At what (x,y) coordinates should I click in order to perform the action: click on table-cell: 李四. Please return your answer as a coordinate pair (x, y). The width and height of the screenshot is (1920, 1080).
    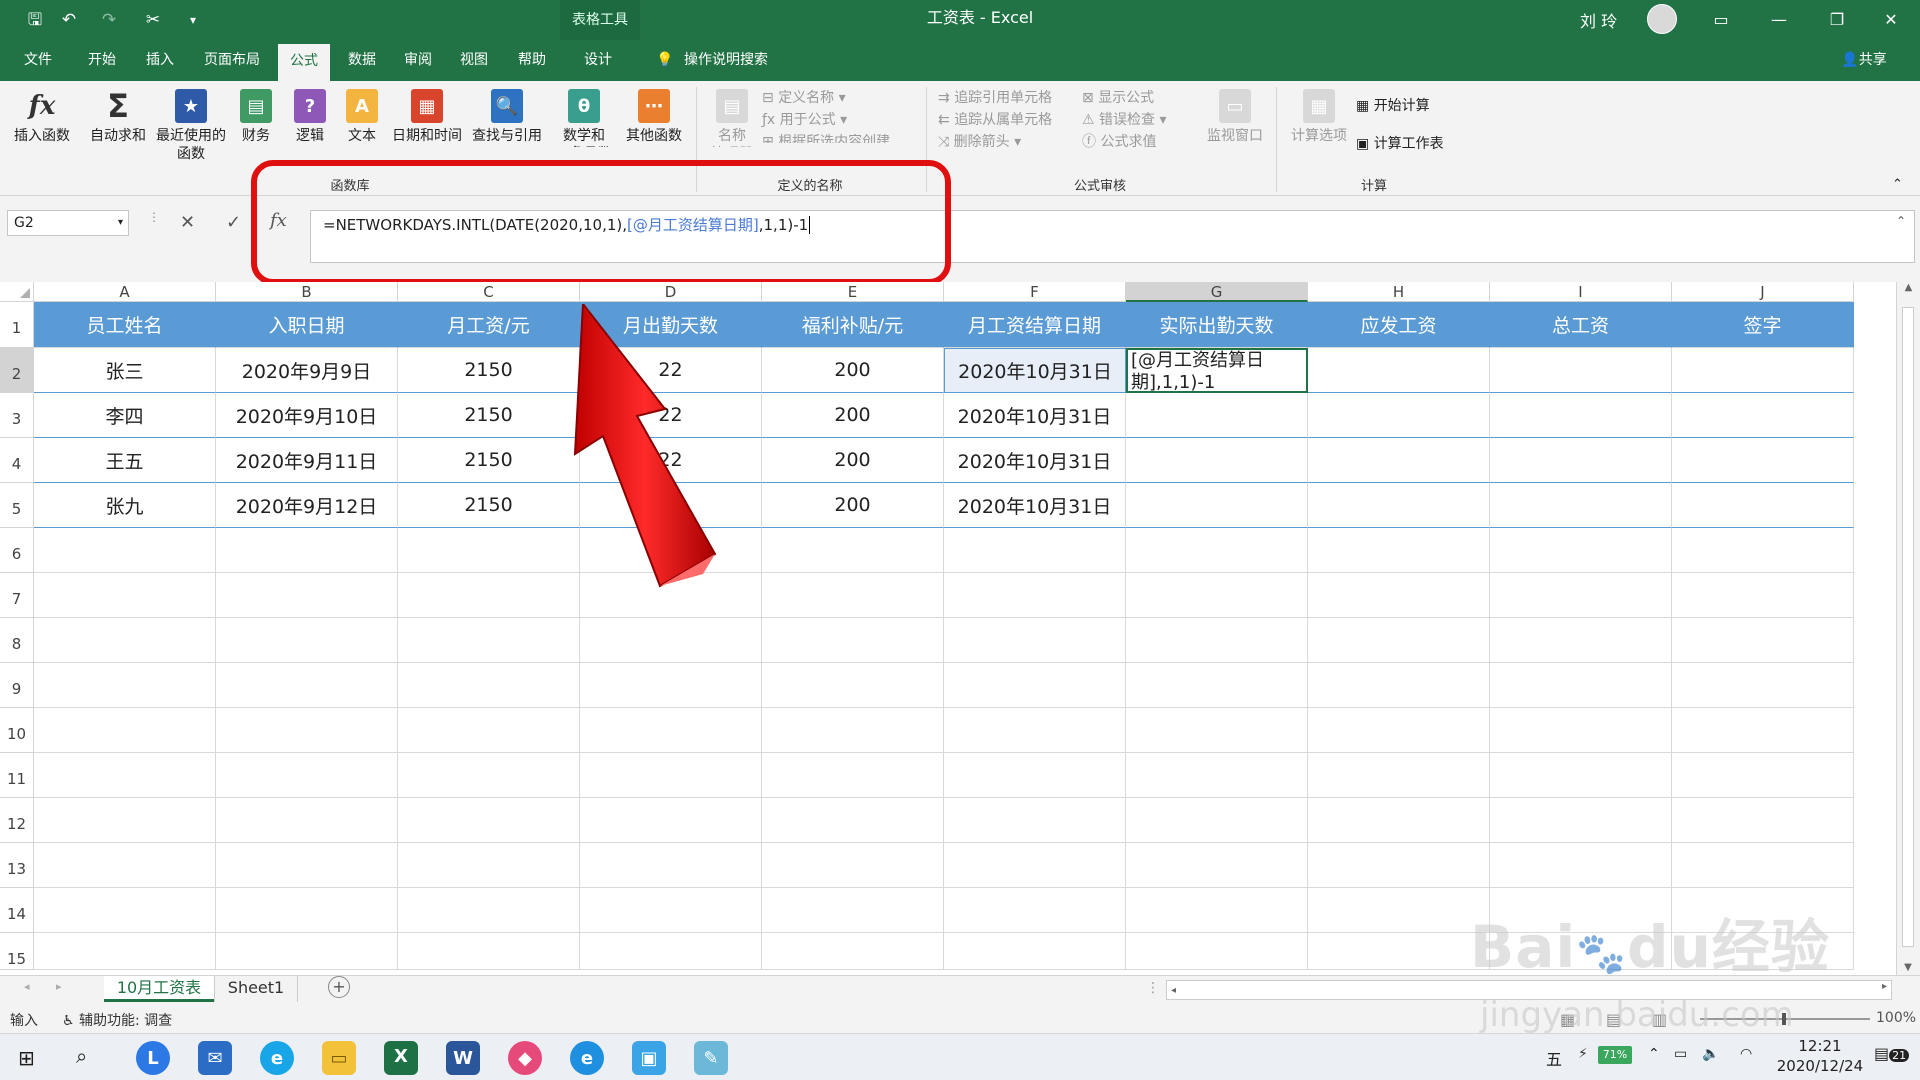
    Looking at the image, I should click on (125, 415).